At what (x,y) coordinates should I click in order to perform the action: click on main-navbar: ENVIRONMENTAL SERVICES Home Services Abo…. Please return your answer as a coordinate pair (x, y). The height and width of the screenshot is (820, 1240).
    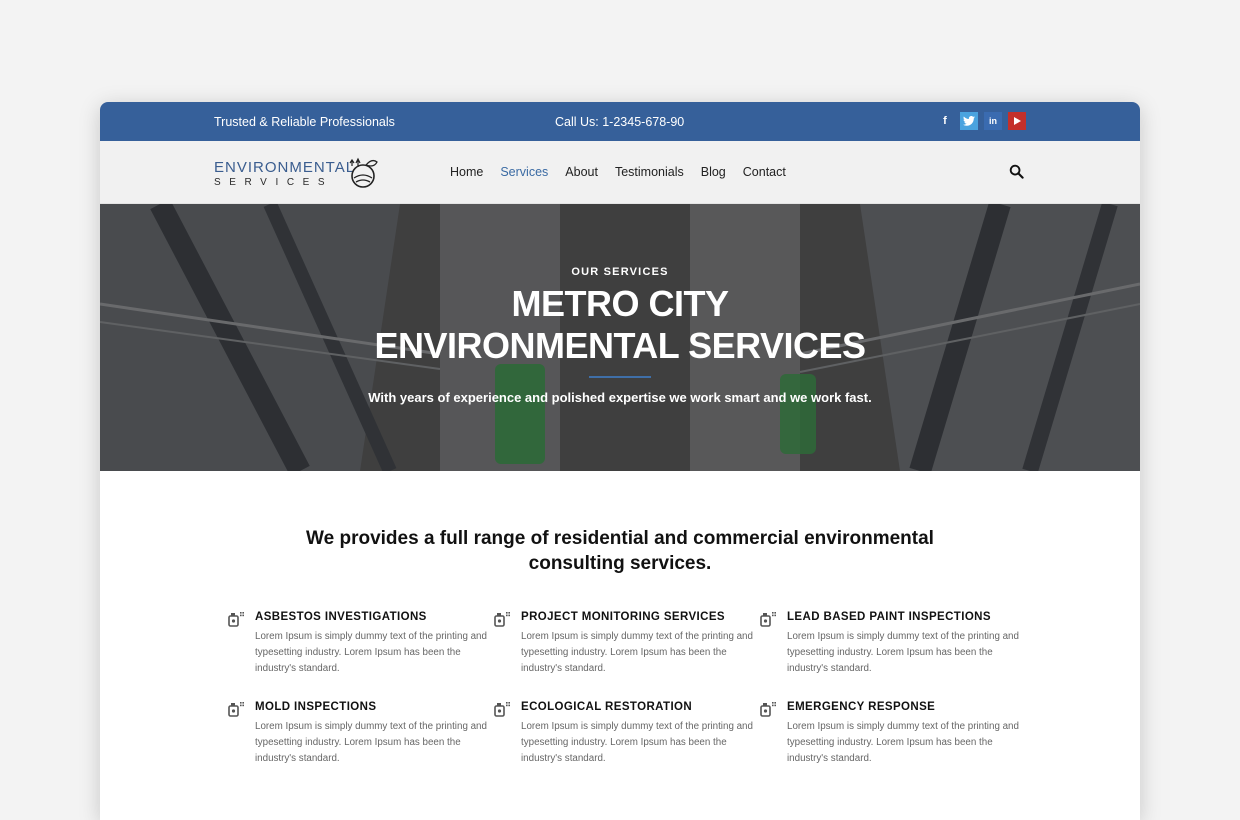
    Looking at the image, I should click on (620, 172).